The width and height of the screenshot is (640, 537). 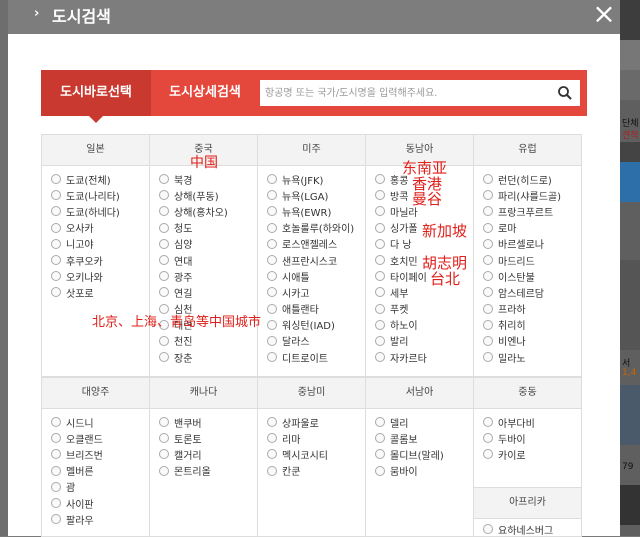 What do you see at coordinates (532, 341) in the screenshot?
I see `city-option: 비엔나` at bounding box center [532, 341].